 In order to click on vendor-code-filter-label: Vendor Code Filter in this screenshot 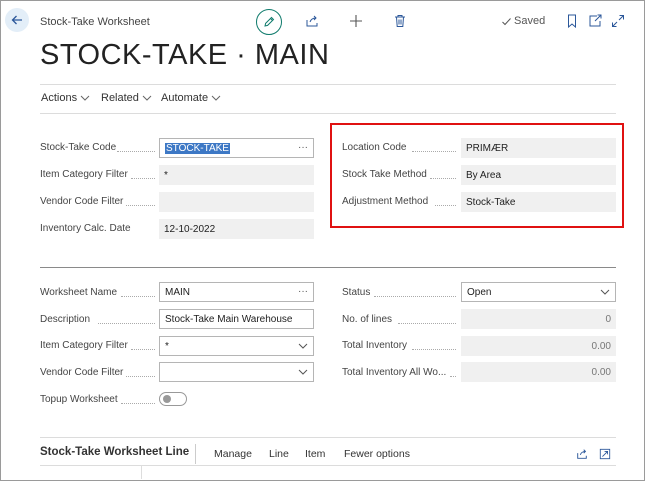, I will do `click(82, 201)`.